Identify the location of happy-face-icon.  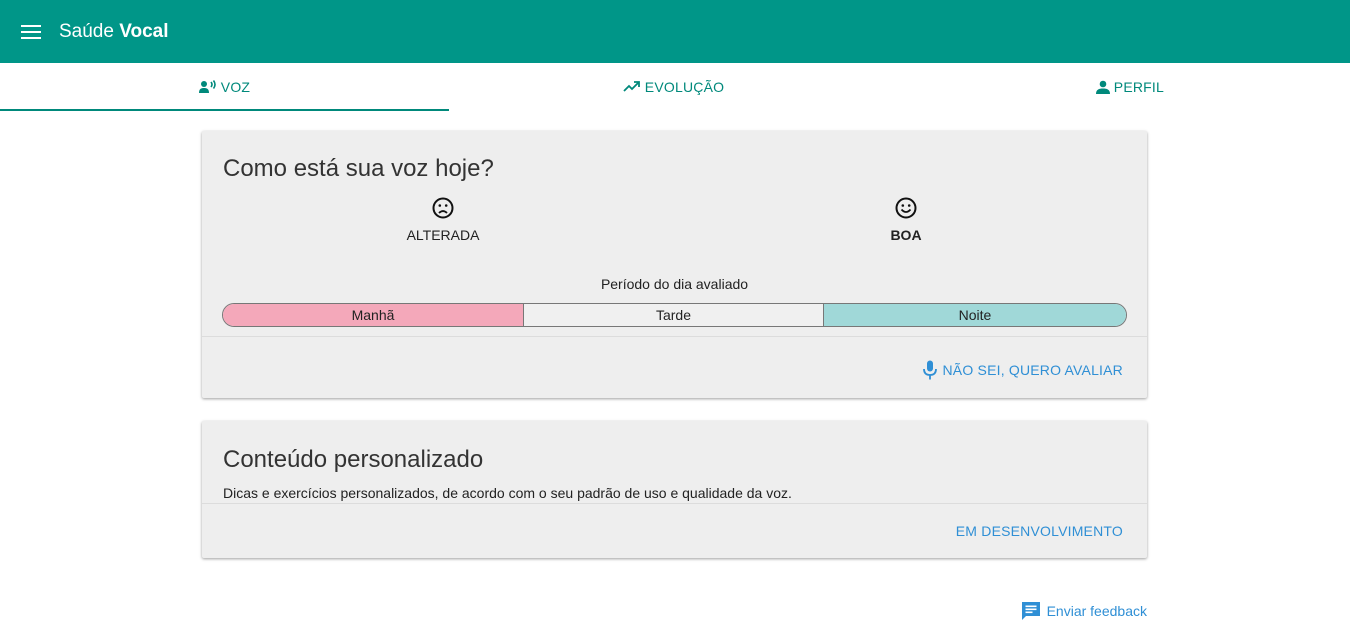
(906, 208).